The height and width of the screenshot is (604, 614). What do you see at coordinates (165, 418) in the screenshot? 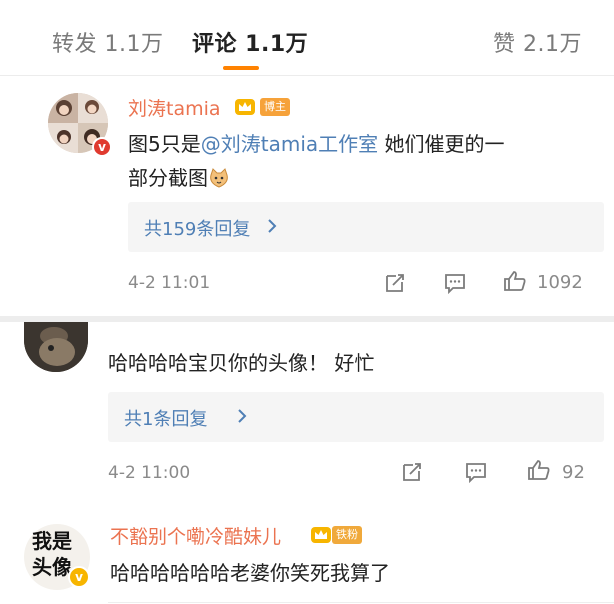
I see `reply-count-link: 共1条回复` at bounding box center [165, 418].